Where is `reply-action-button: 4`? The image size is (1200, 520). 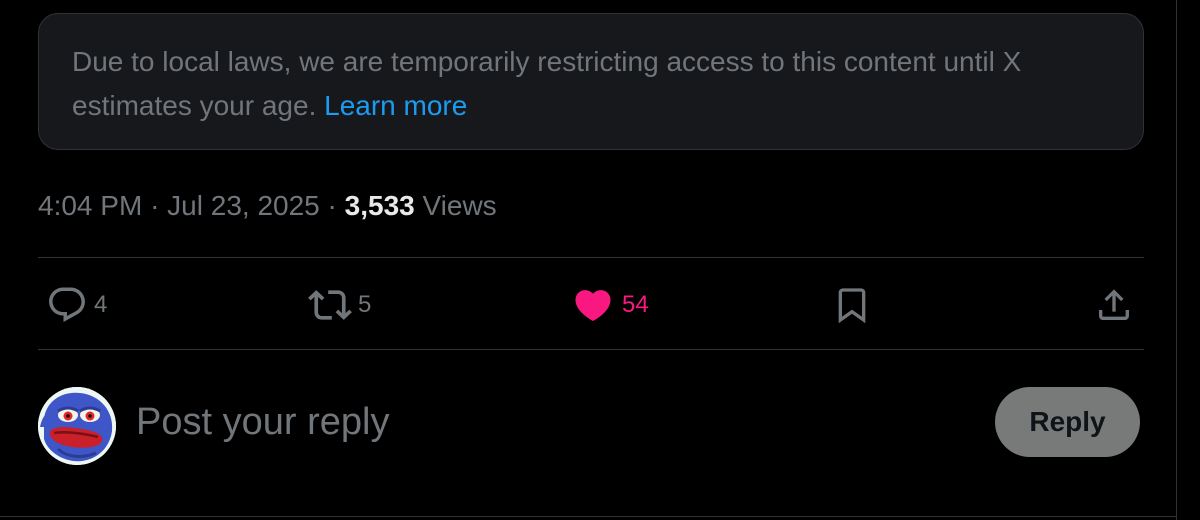 reply-action-button: 4 is located at coordinates (76, 305).